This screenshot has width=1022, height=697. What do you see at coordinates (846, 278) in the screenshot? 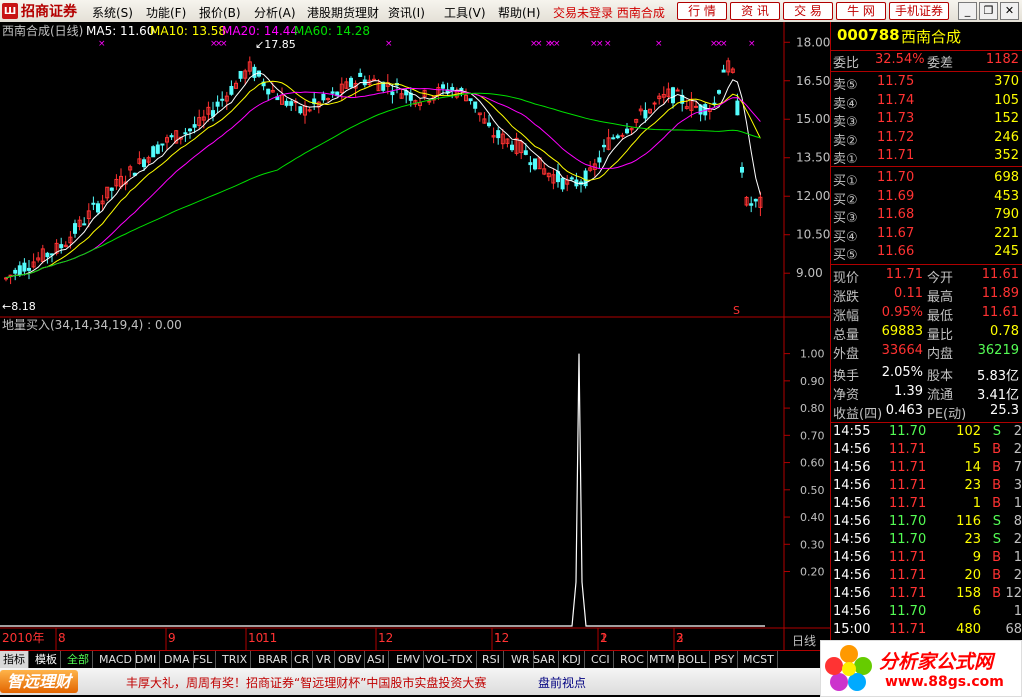
I see `stat-label: 现价` at bounding box center [846, 278].